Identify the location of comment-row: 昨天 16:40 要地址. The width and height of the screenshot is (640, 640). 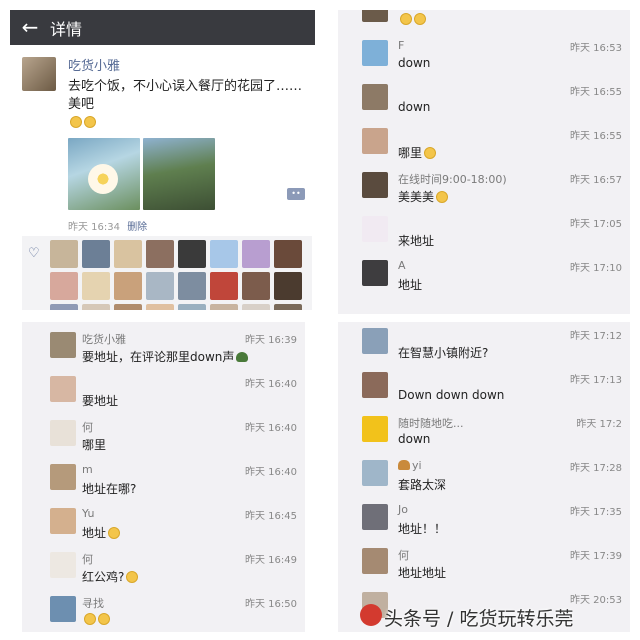
(163, 392).